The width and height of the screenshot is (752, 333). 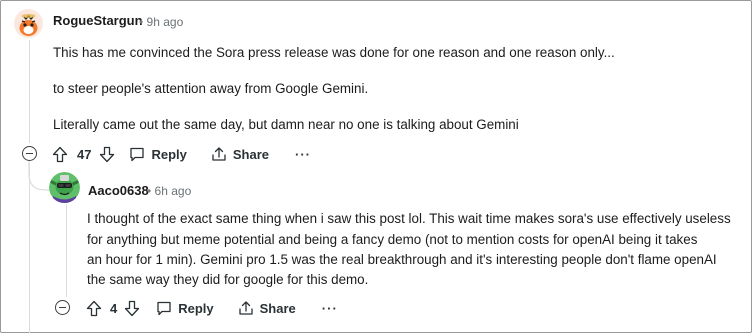 What do you see at coordinates (165, 22) in the screenshot?
I see `comment-time: 9h ago` at bounding box center [165, 22].